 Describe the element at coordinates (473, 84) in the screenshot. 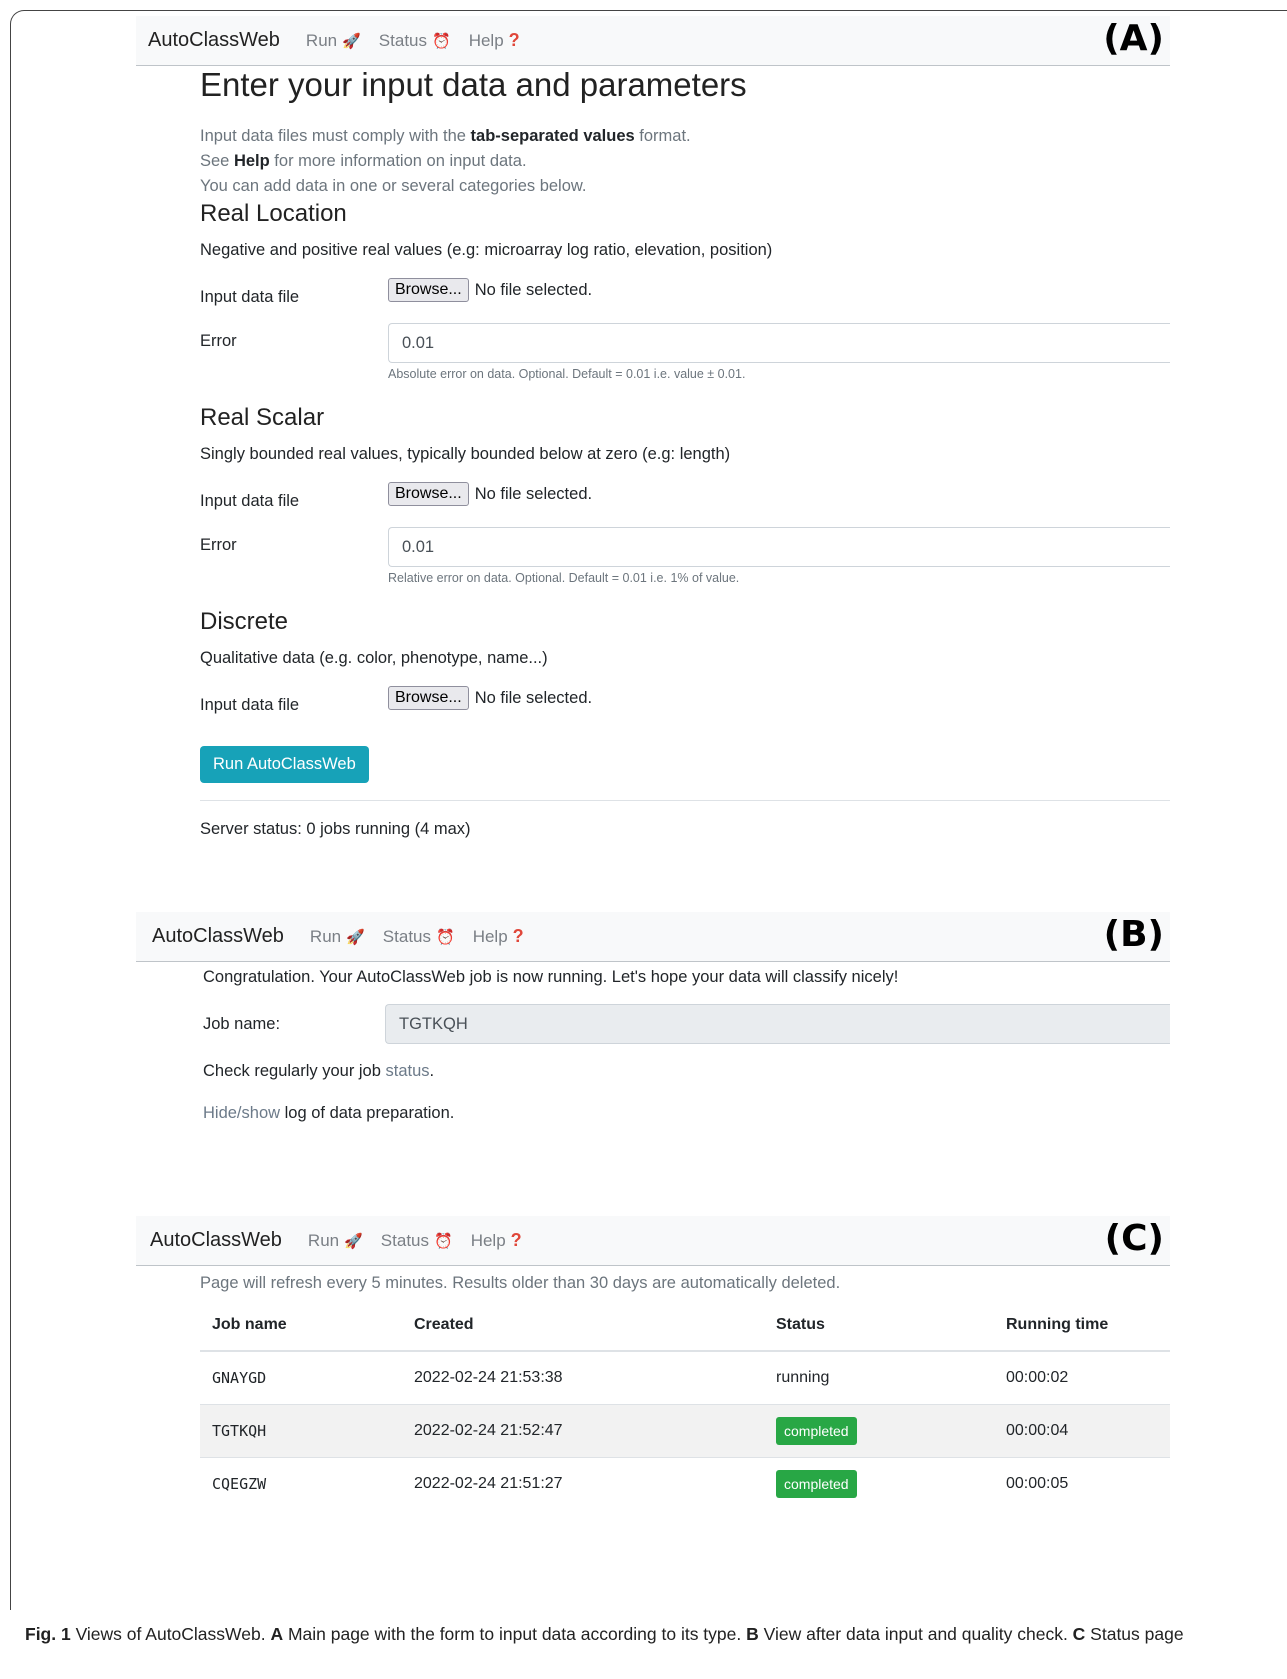

I see `page-title: Enter your input data and parameters` at that location.